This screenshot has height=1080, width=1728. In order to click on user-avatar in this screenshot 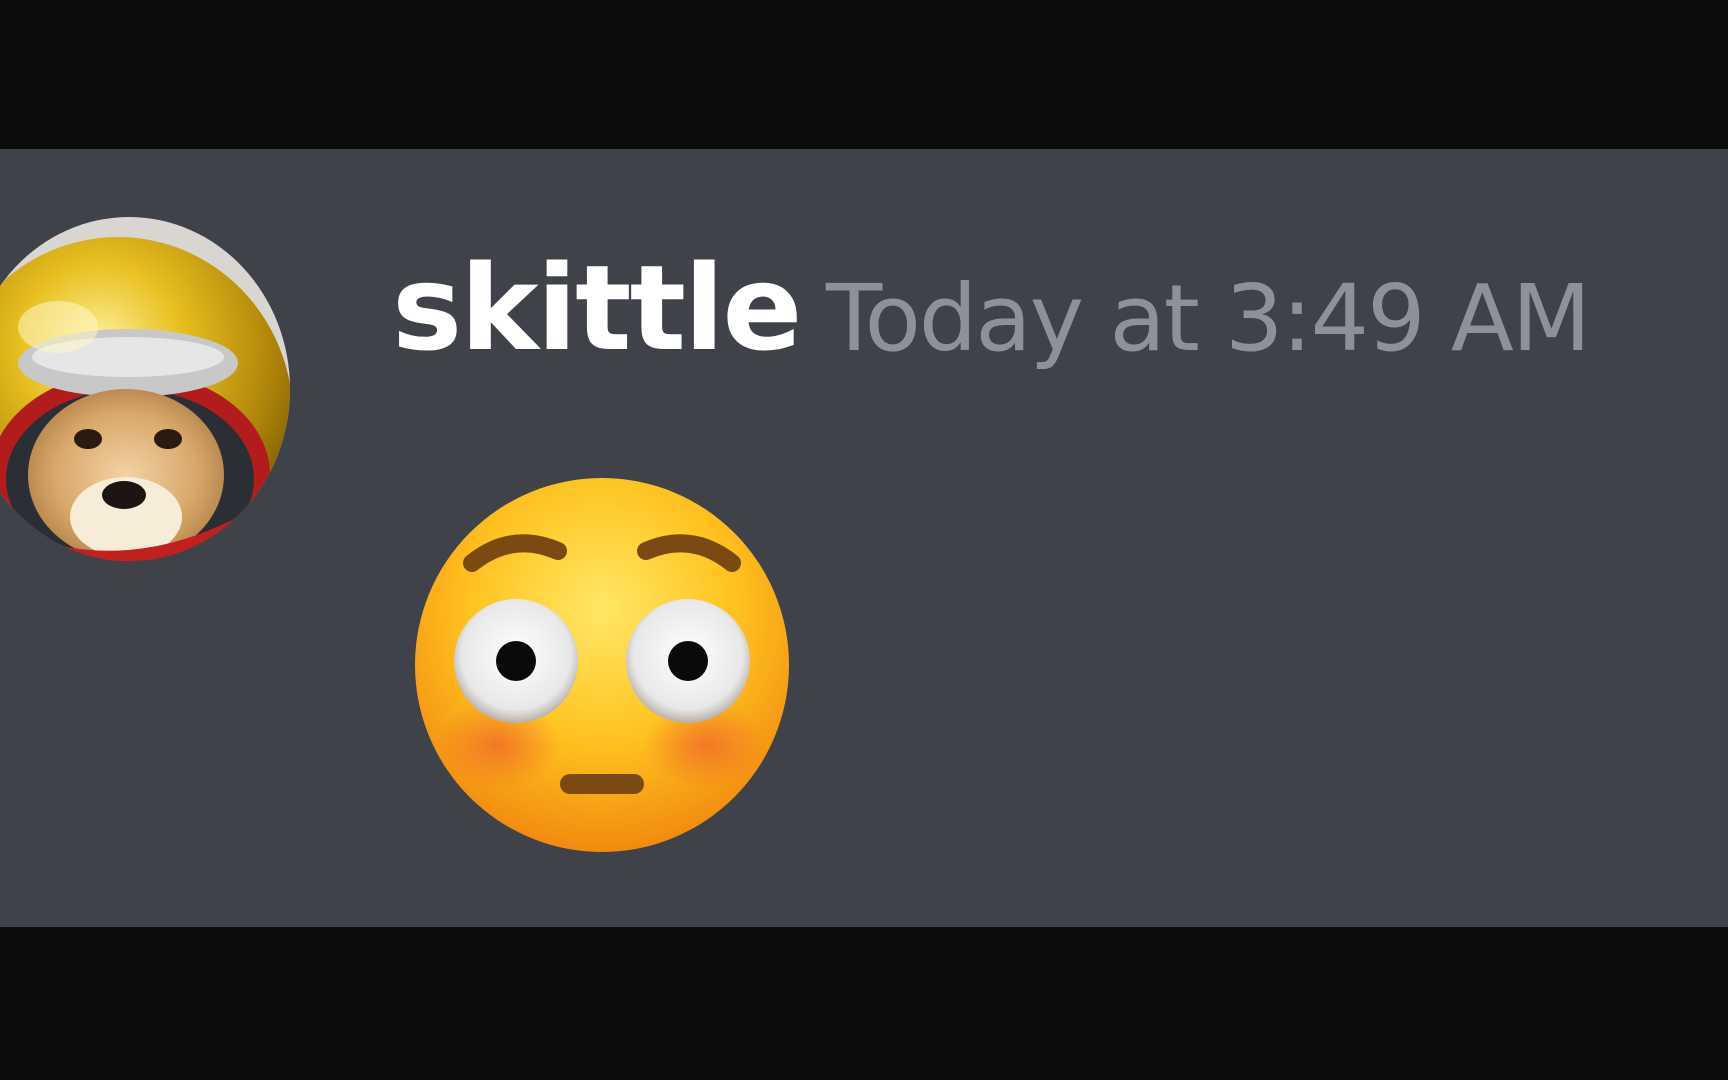, I will do `click(145, 389)`.